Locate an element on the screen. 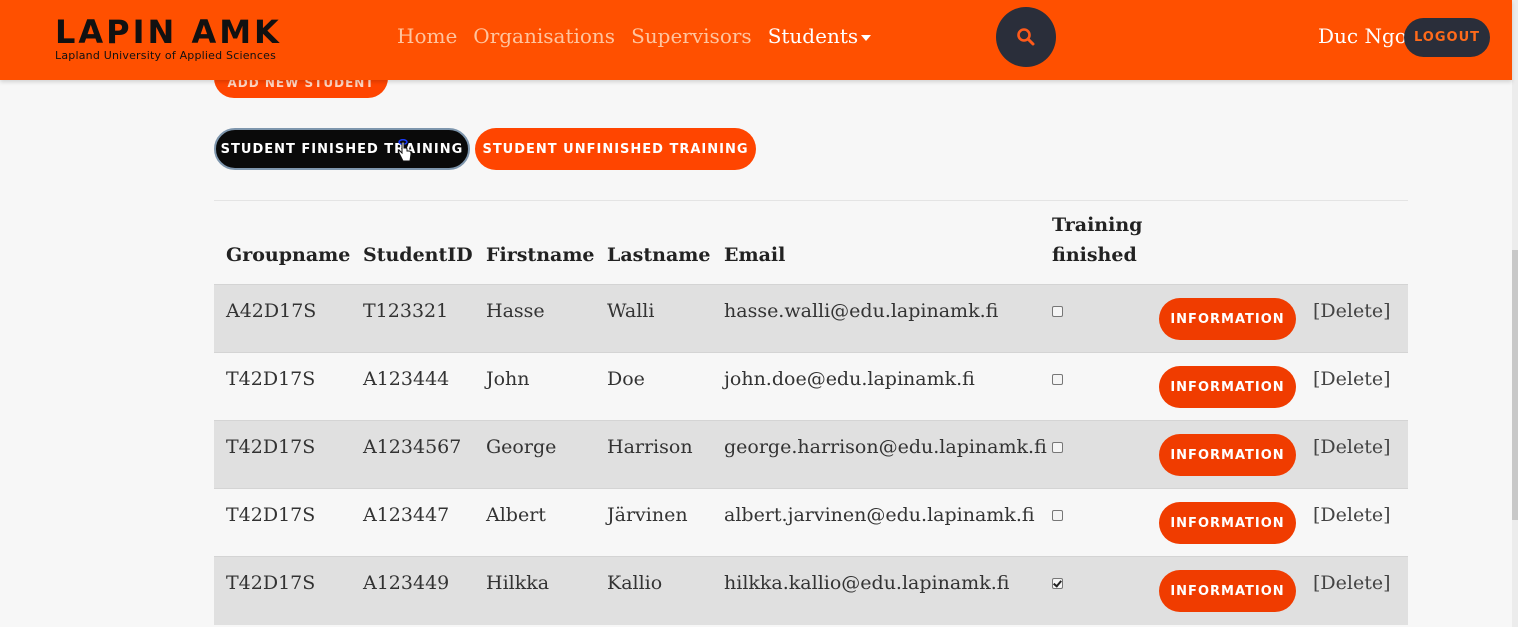  scrollbar-thumb is located at coordinates (1515, 385).